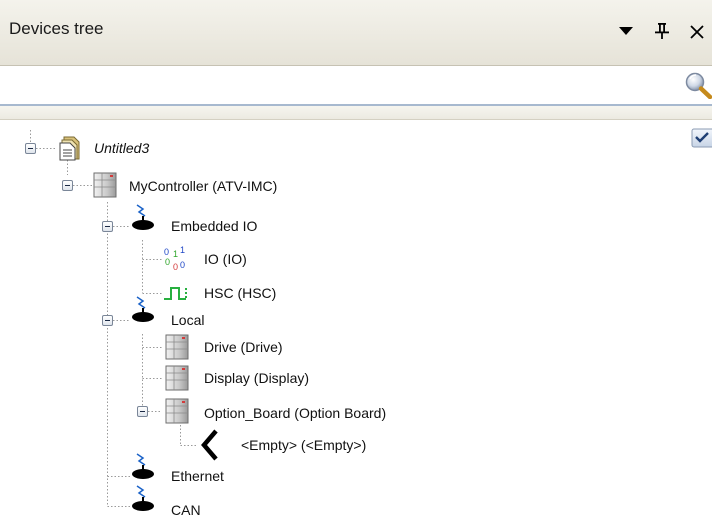  What do you see at coordinates (56, 28) in the screenshot?
I see `panel-title: Devices tree` at bounding box center [56, 28].